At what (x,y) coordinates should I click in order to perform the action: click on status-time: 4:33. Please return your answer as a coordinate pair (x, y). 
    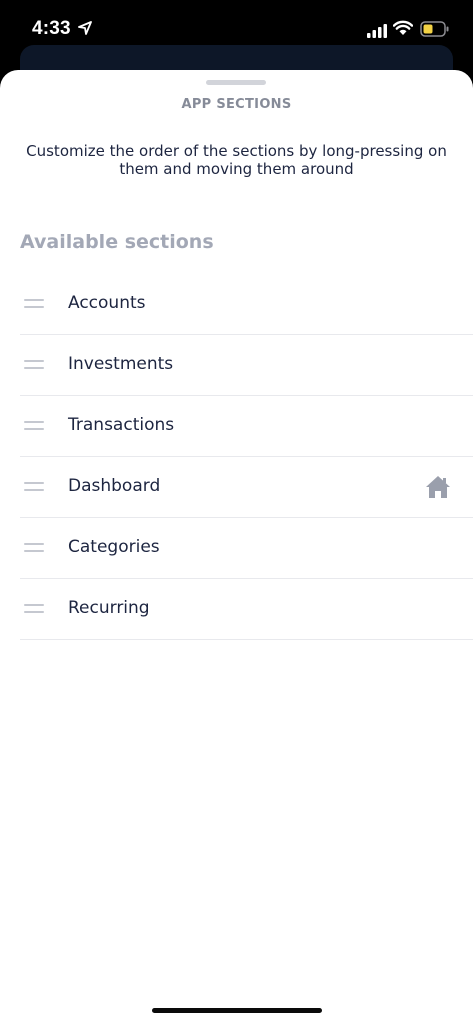
    Looking at the image, I should click on (51, 28).